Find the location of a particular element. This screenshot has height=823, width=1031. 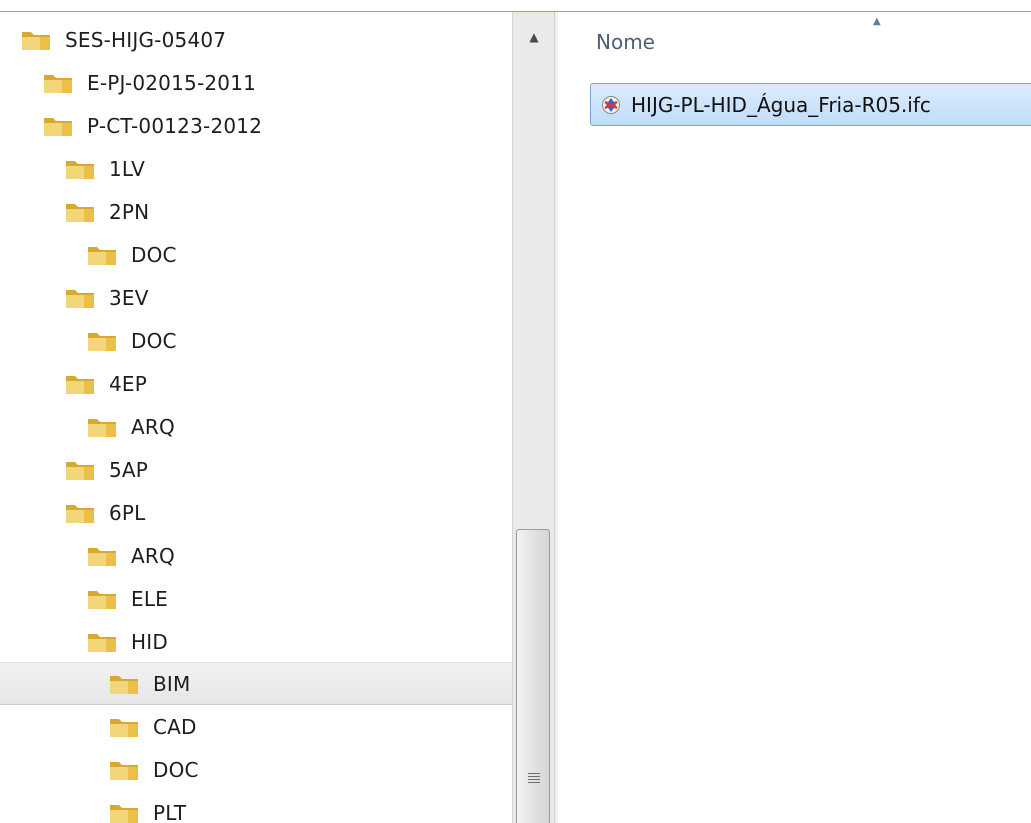

tree-item-6pl: 6PL is located at coordinates (256, 512).